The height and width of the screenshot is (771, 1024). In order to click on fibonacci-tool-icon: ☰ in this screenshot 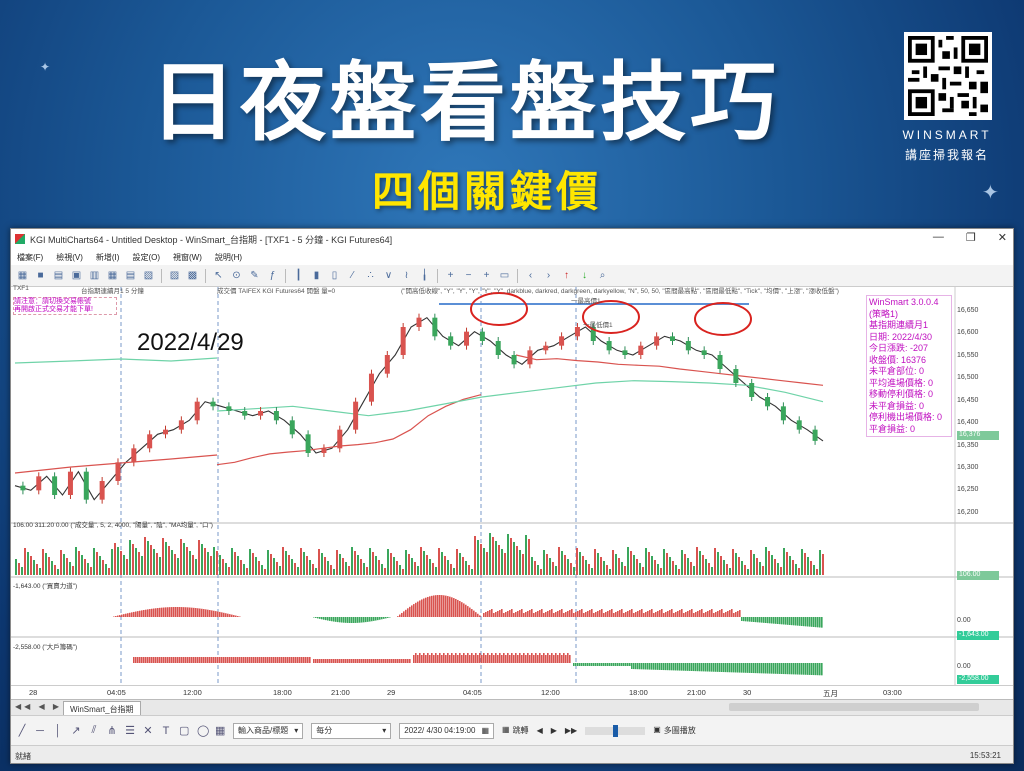, I will do `click(130, 730)`.